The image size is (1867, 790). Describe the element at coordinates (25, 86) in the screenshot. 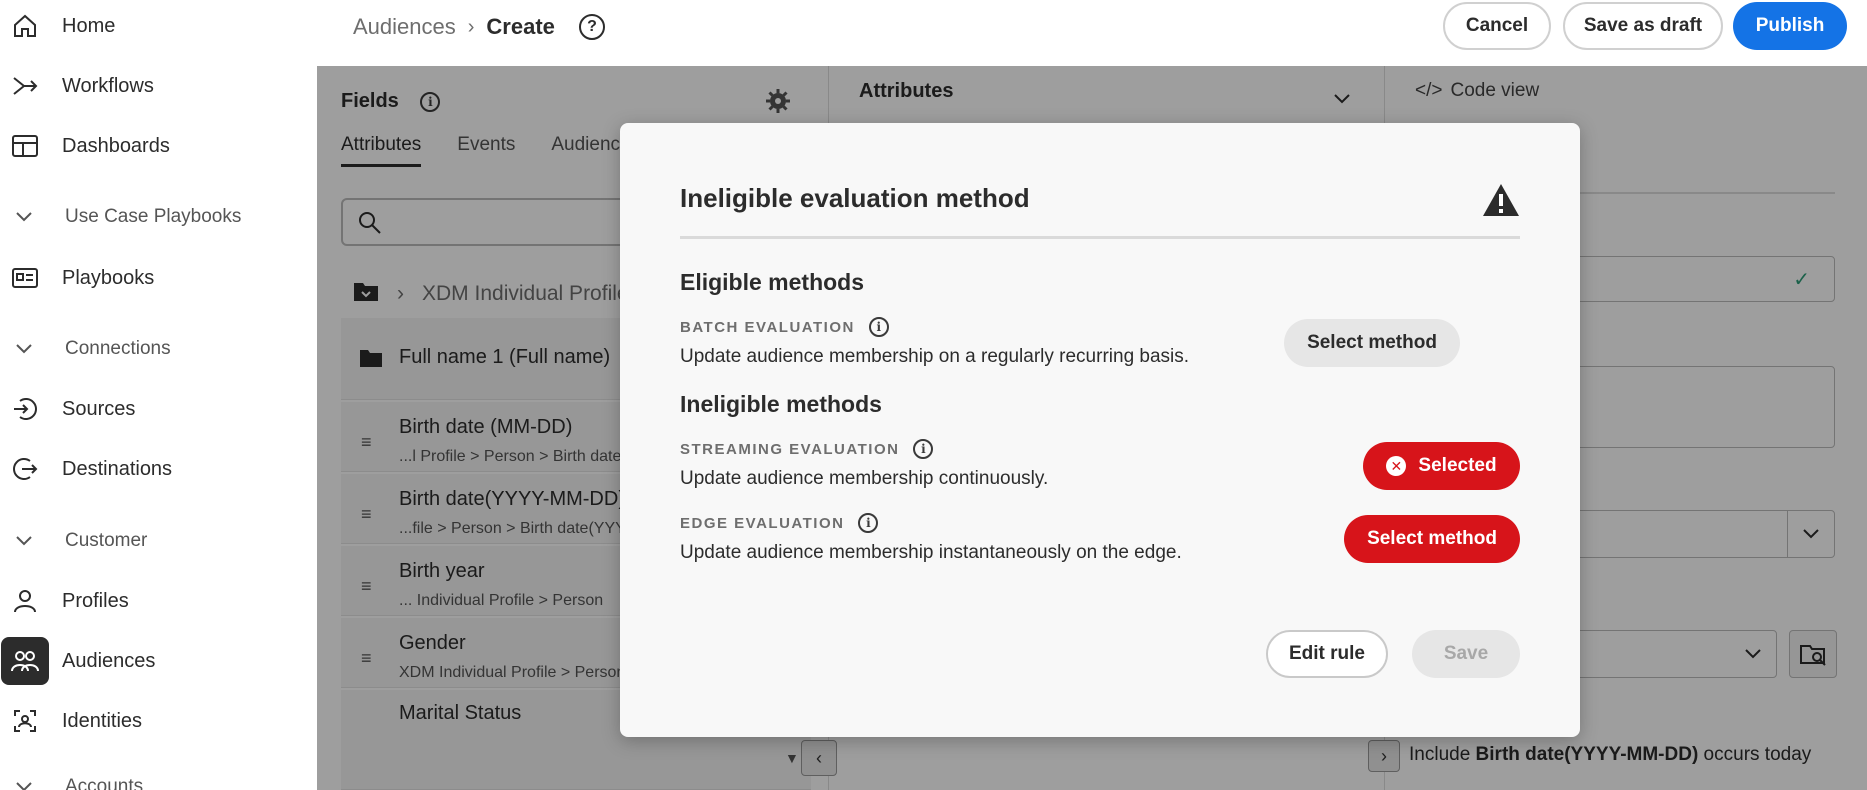

I see `workflow-icon` at that location.